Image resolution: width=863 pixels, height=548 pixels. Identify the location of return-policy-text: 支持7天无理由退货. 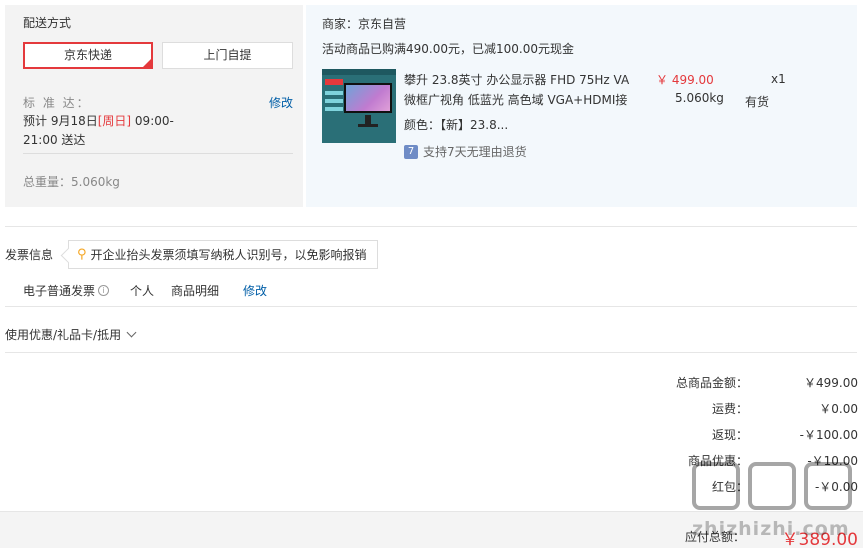
(475, 152).